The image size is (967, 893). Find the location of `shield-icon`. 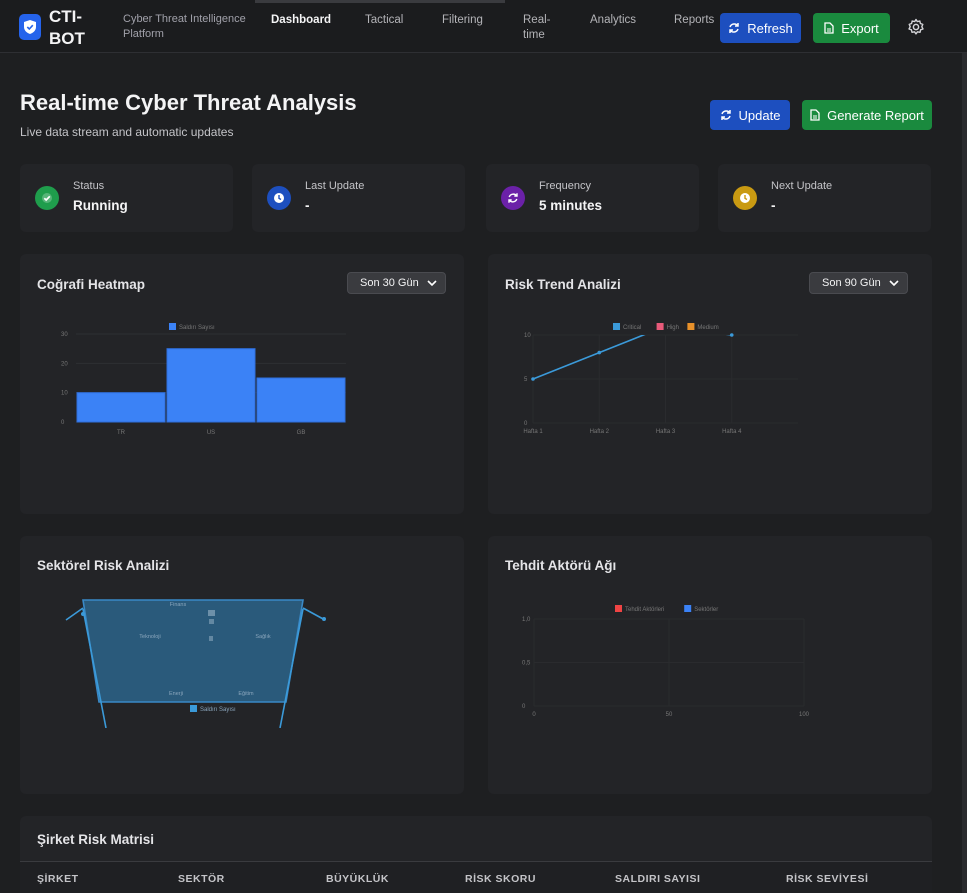

shield-icon is located at coordinates (30, 27).